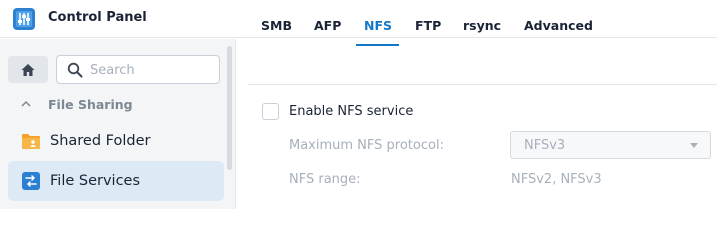 The width and height of the screenshot is (717, 240). Describe the element at coordinates (100, 141) in the screenshot. I see `sidebar-item-label: Shared Folder` at that location.